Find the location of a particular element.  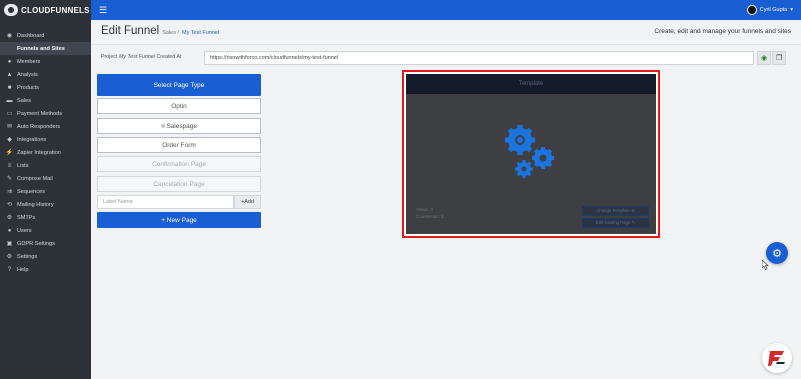

copy-icon: ❐ is located at coordinates (779, 58).